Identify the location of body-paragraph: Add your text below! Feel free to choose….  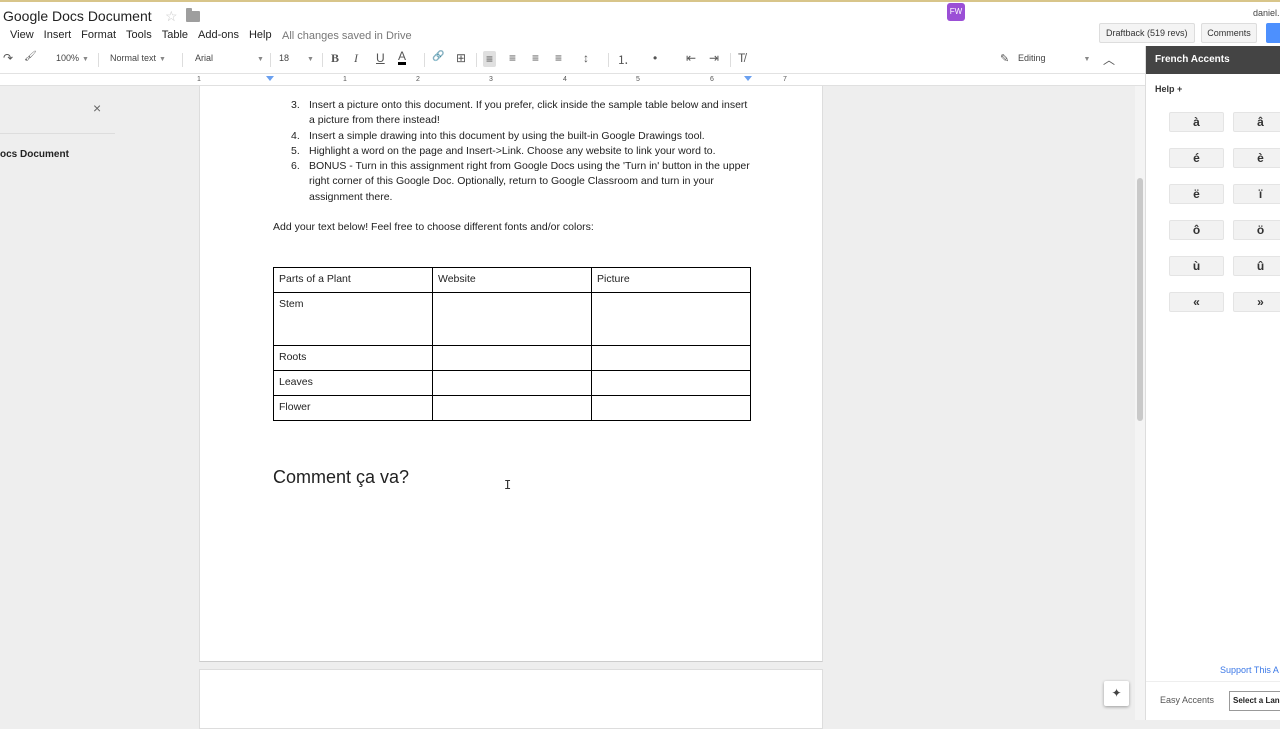
(433, 227).